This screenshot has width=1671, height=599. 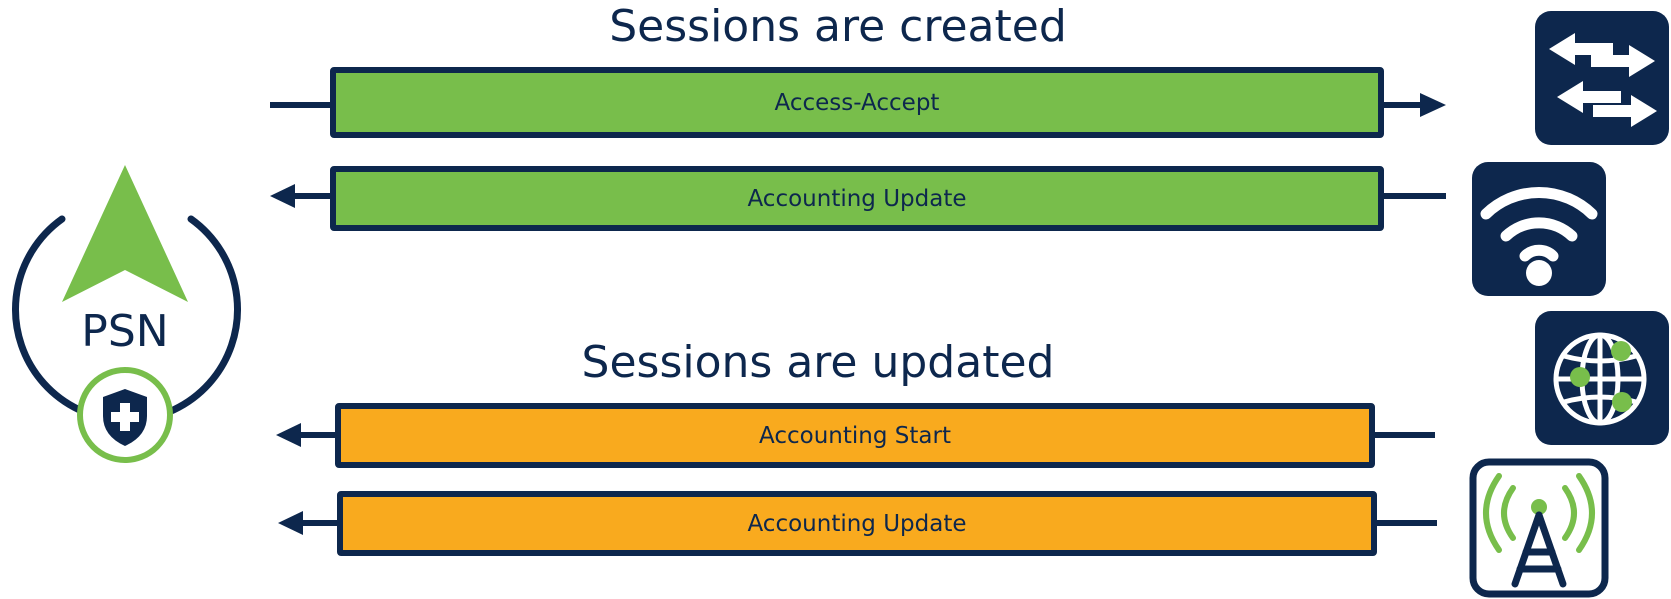 I want to click on message-bar-accounting-start: Accounting Start, so click(x=855, y=435).